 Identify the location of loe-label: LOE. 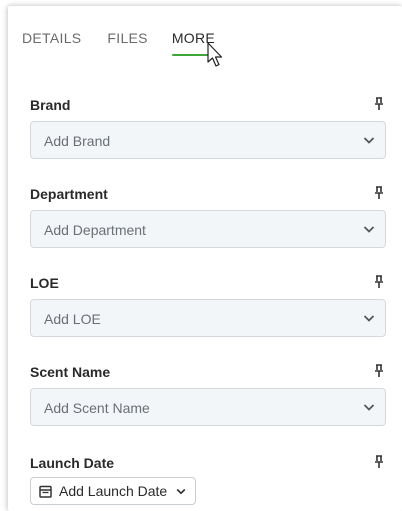
(44, 283).